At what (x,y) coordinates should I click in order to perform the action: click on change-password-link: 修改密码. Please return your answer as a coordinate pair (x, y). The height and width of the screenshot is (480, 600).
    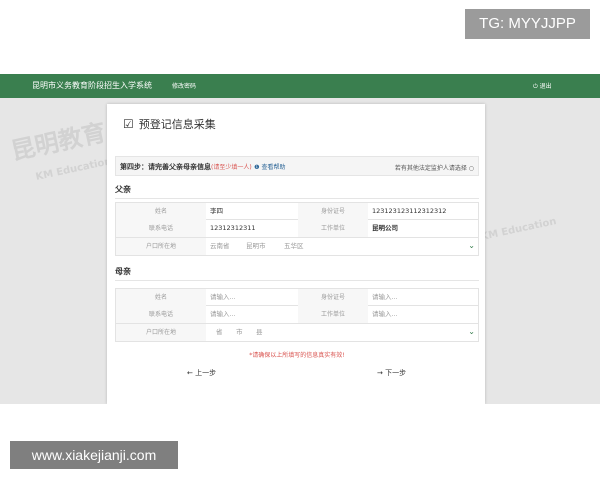
    Looking at the image, I should click on (184, 85).